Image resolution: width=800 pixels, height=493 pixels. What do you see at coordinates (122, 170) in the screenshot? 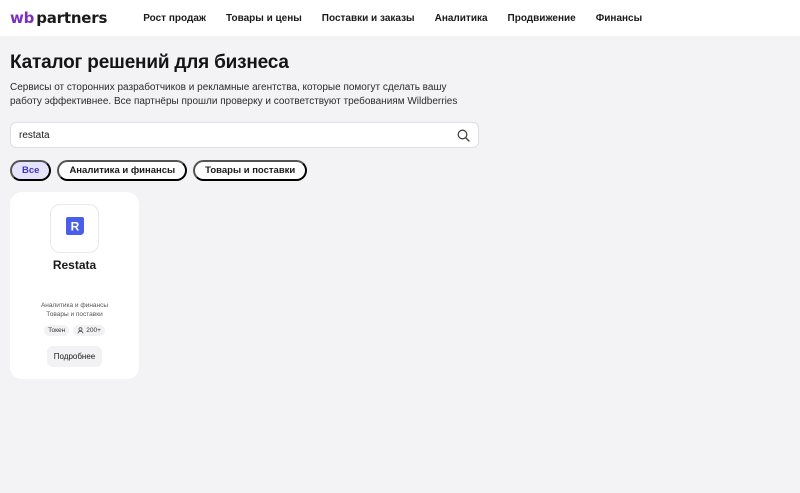
I see `filter-chip-analytics-finance: Аналитика и финансы` at bounding box center [122, 170].